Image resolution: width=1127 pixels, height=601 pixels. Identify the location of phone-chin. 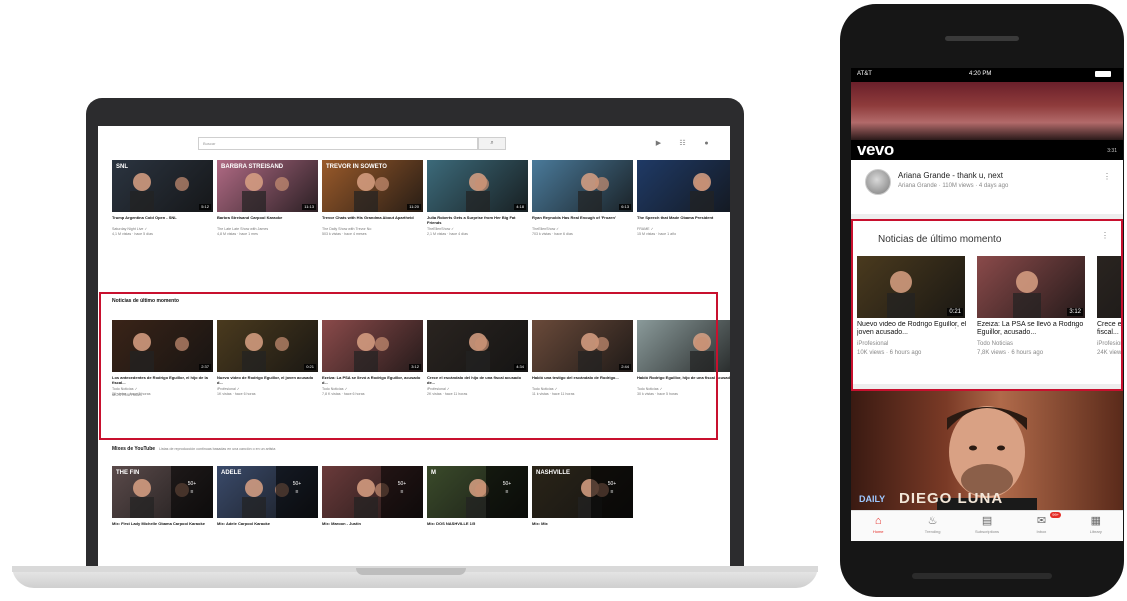
(982, 576).